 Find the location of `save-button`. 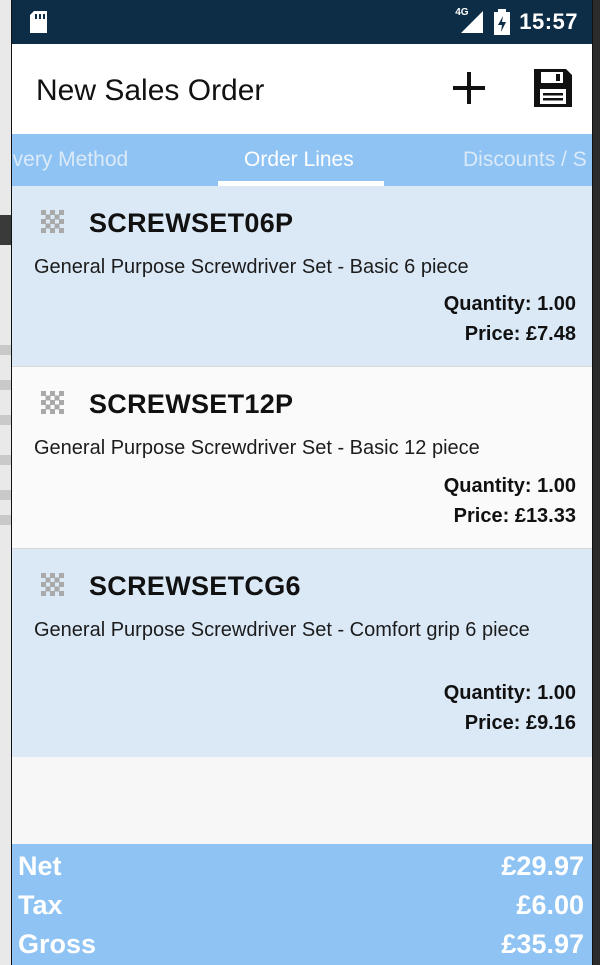

save-button is located at coordinates (553, 88).